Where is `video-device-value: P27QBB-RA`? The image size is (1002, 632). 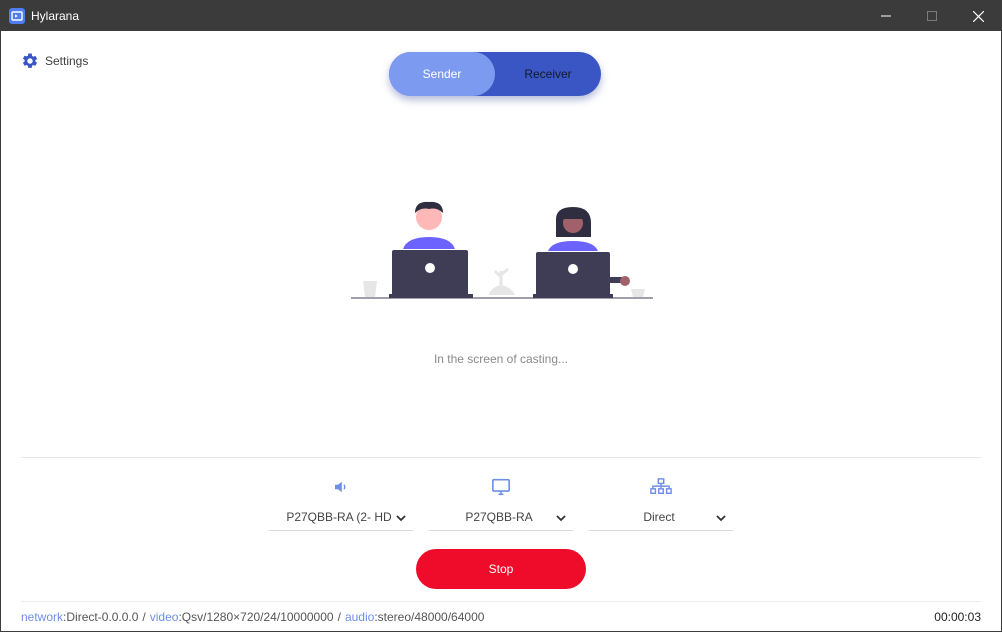 video-device-value: P27QBB-RA is located at coordinates (499, 517).